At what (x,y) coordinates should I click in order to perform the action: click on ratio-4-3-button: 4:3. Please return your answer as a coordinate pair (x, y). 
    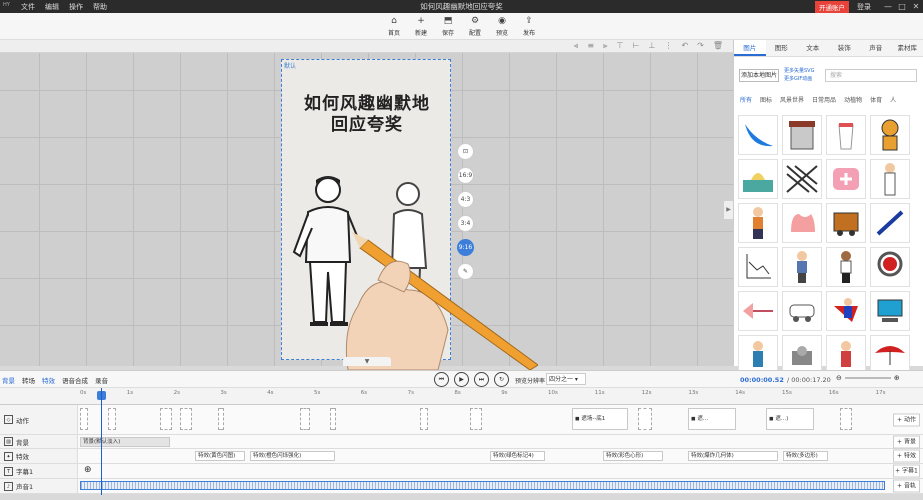
    Looking at the image, I should click on (465, 199).